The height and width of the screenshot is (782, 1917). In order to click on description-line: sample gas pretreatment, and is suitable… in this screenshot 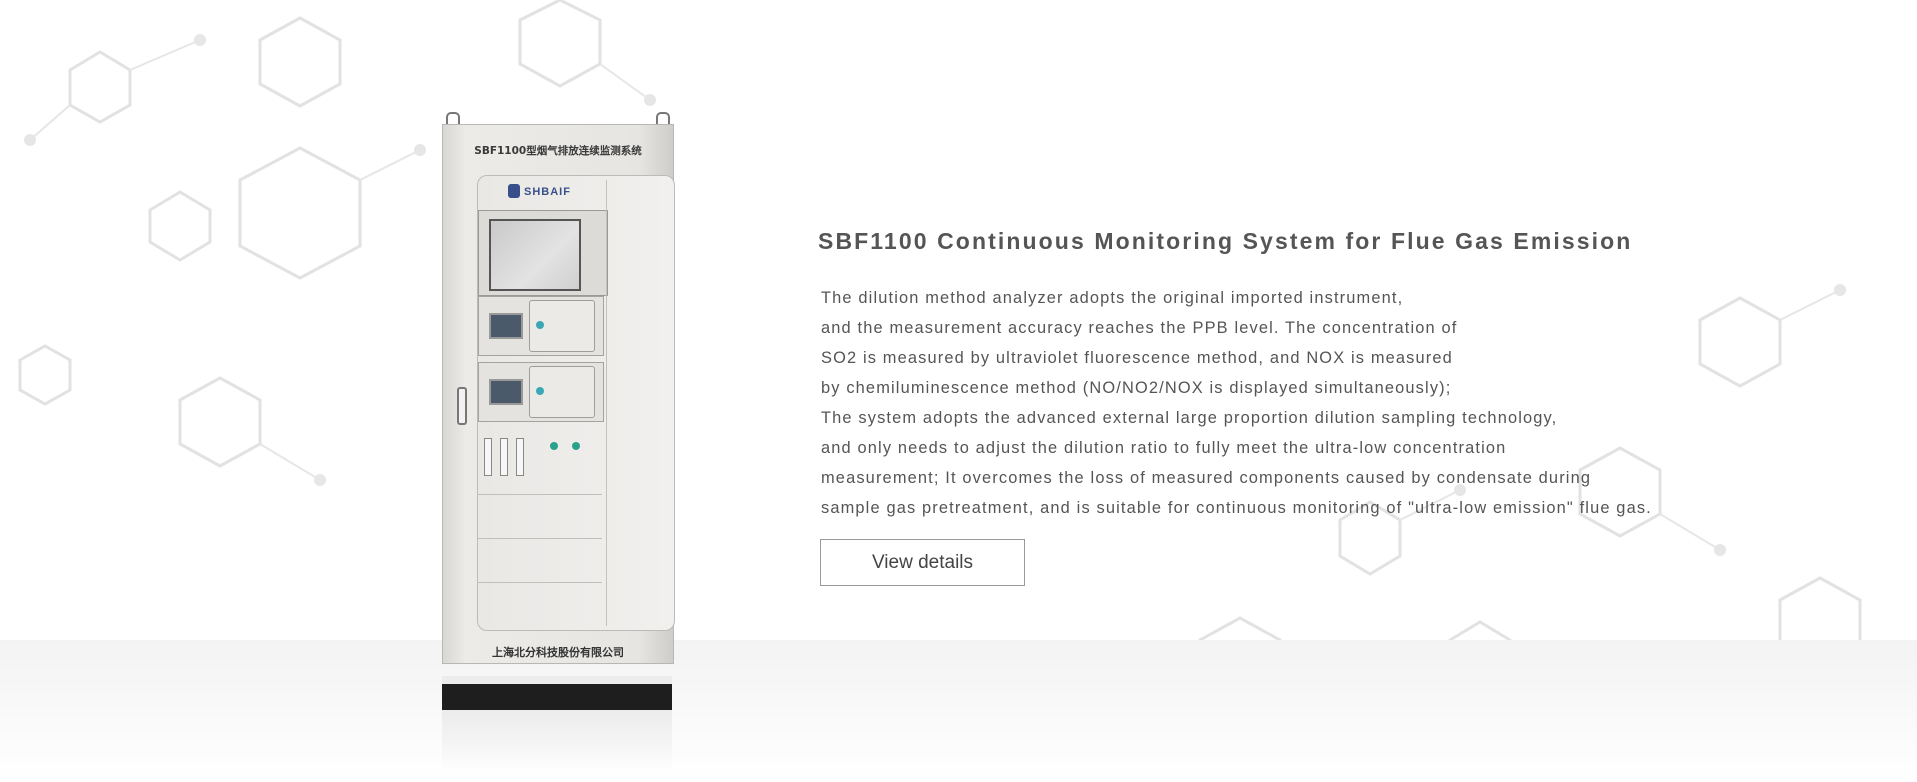, I will do `click(1236, 508)`.